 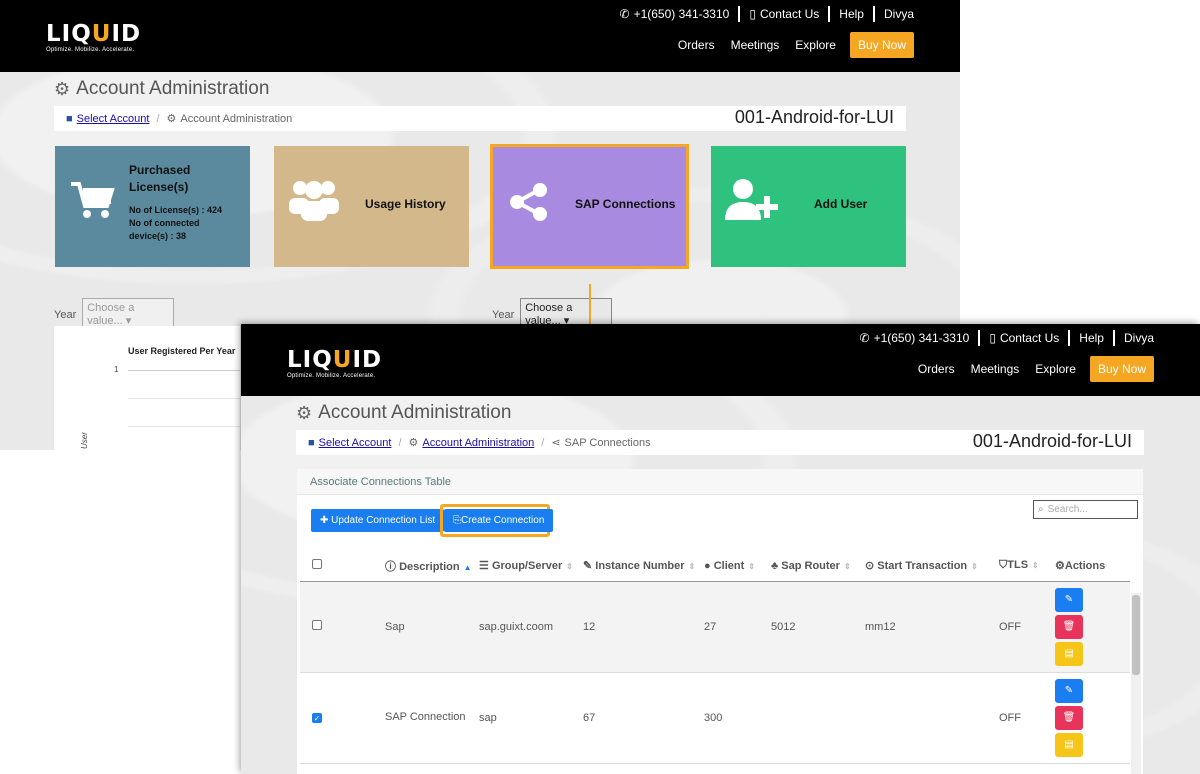 I want to click on row-checkbox: ✓, so click(x=317, y=717).